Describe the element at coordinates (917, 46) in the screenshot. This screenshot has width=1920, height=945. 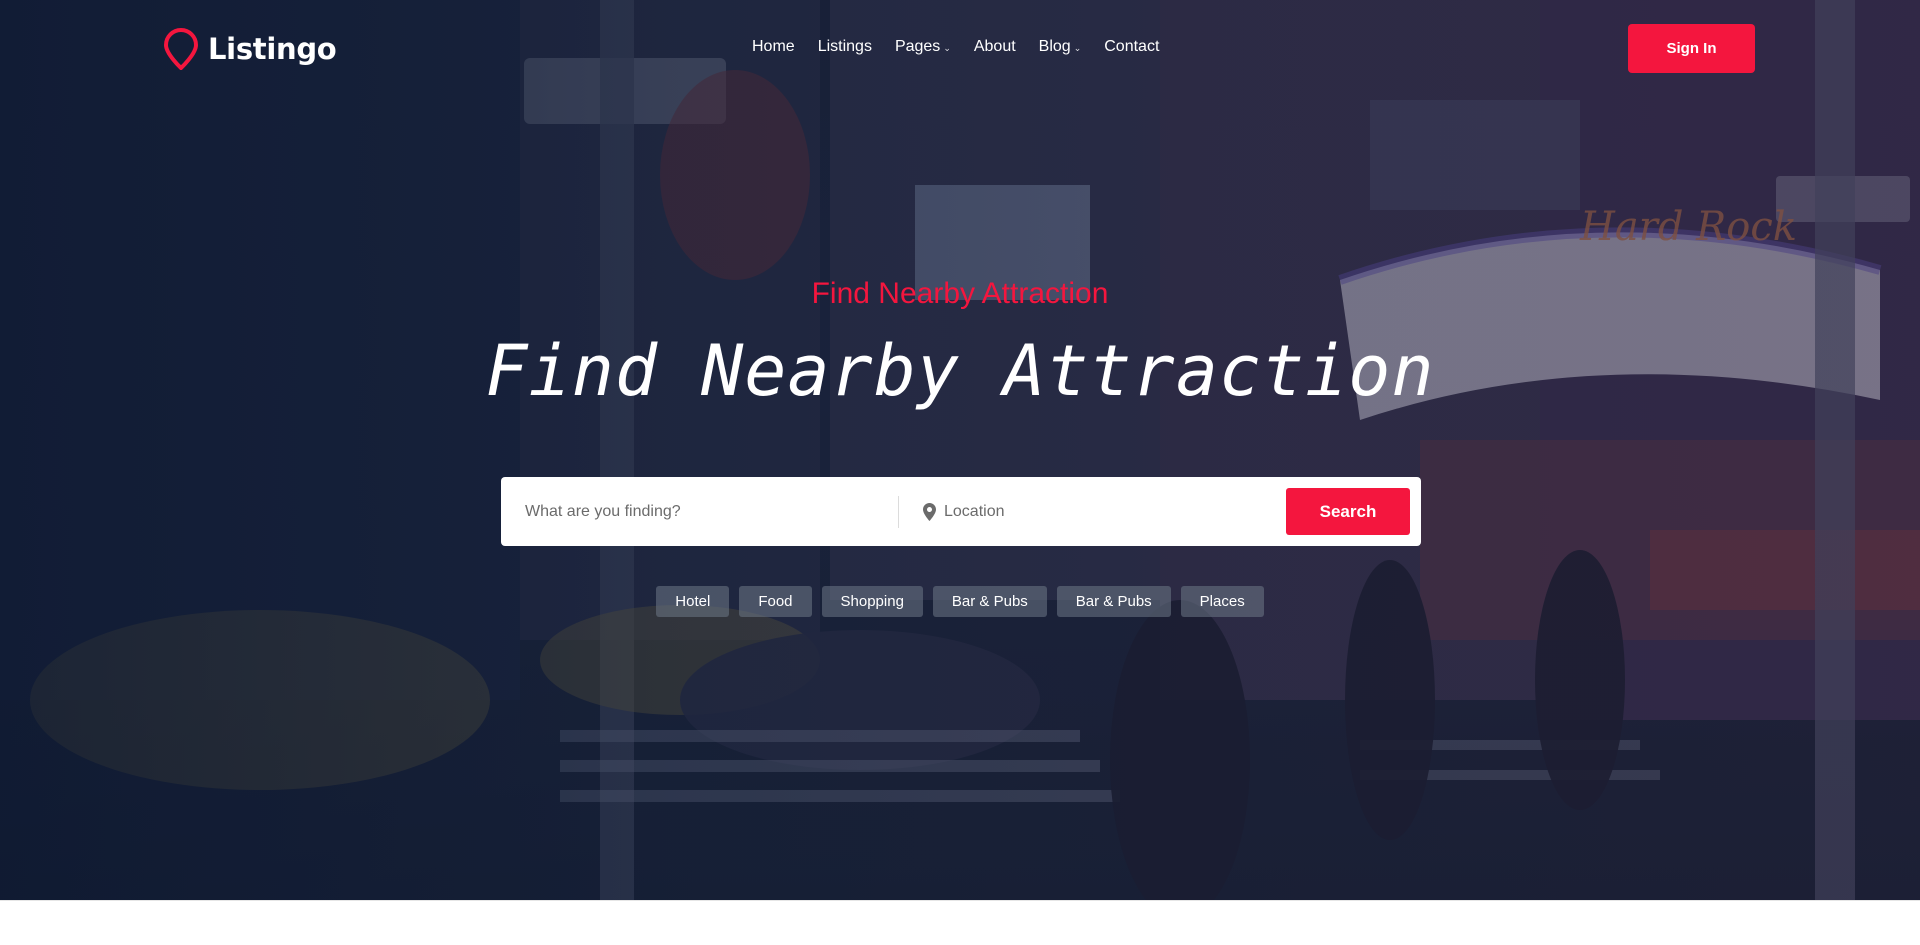
I see `nav-label: Pages` at that location.